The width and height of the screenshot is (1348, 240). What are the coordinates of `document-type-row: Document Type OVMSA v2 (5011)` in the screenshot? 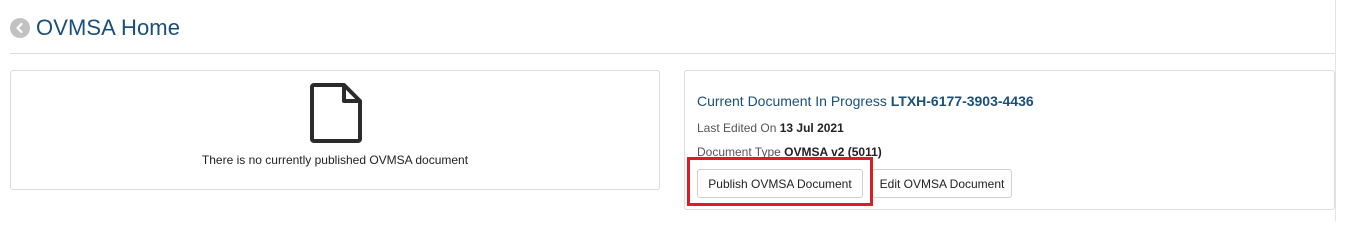 It's located at (789, 152).